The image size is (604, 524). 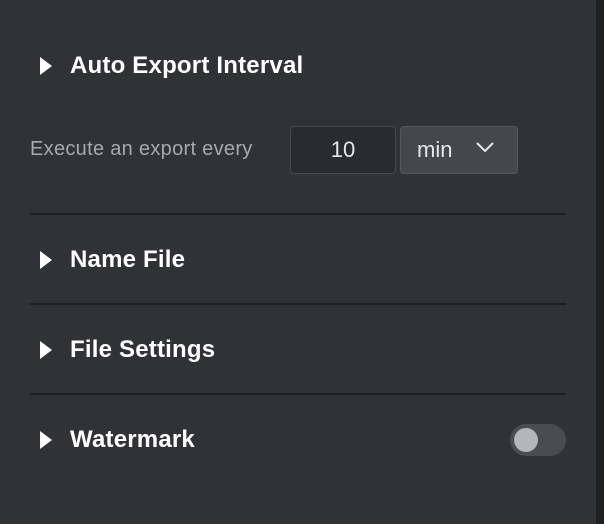 I want to click on watermark-toggle, so click(x=538, y=440).